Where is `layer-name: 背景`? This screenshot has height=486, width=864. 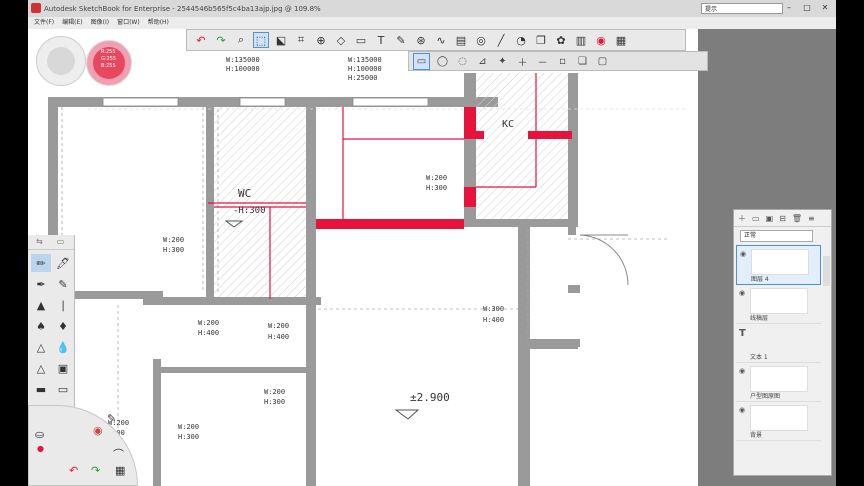
layer-name: 背景 is located at coordinates (756, 435).